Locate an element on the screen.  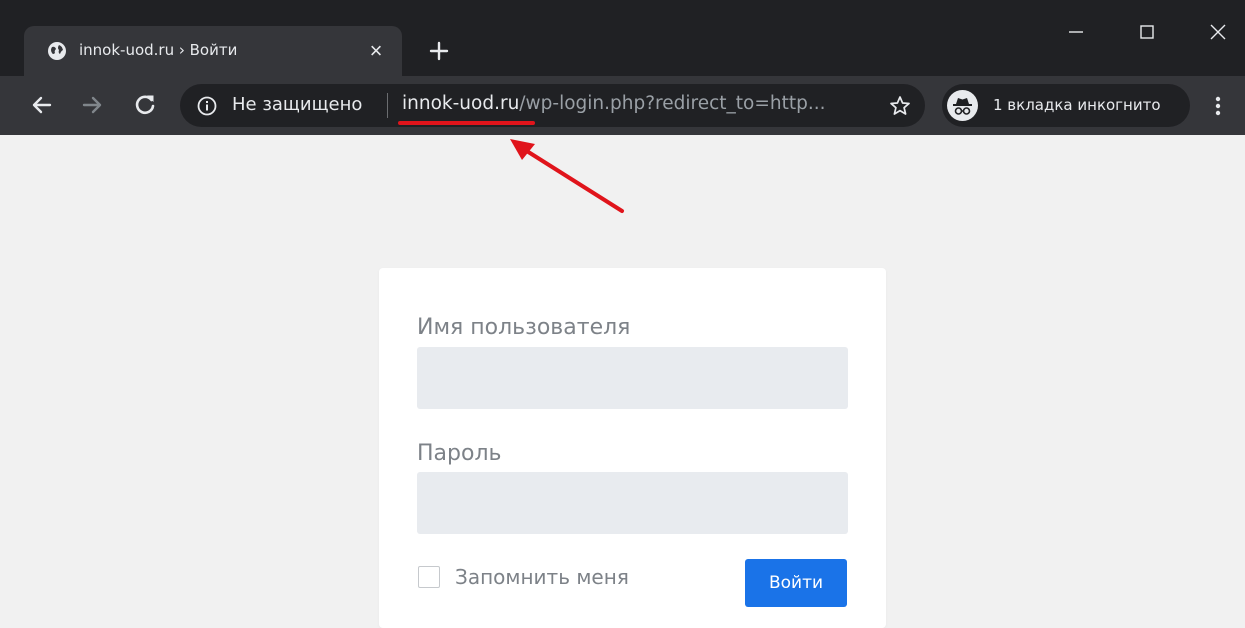
forward-arrow-icon is located at coordinates (92, 105).